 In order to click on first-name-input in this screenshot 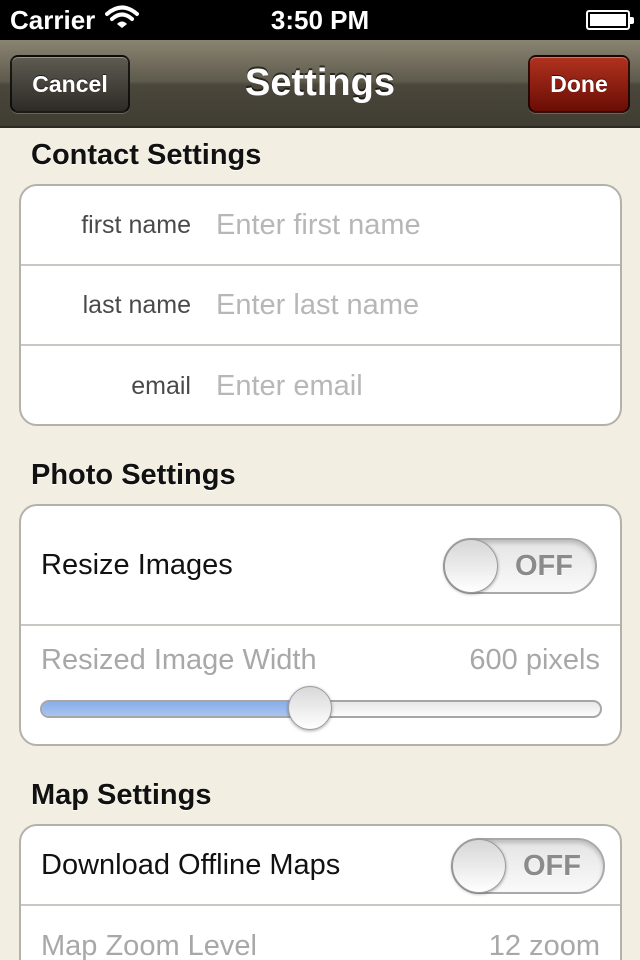, I will do `click(406, 225)`.